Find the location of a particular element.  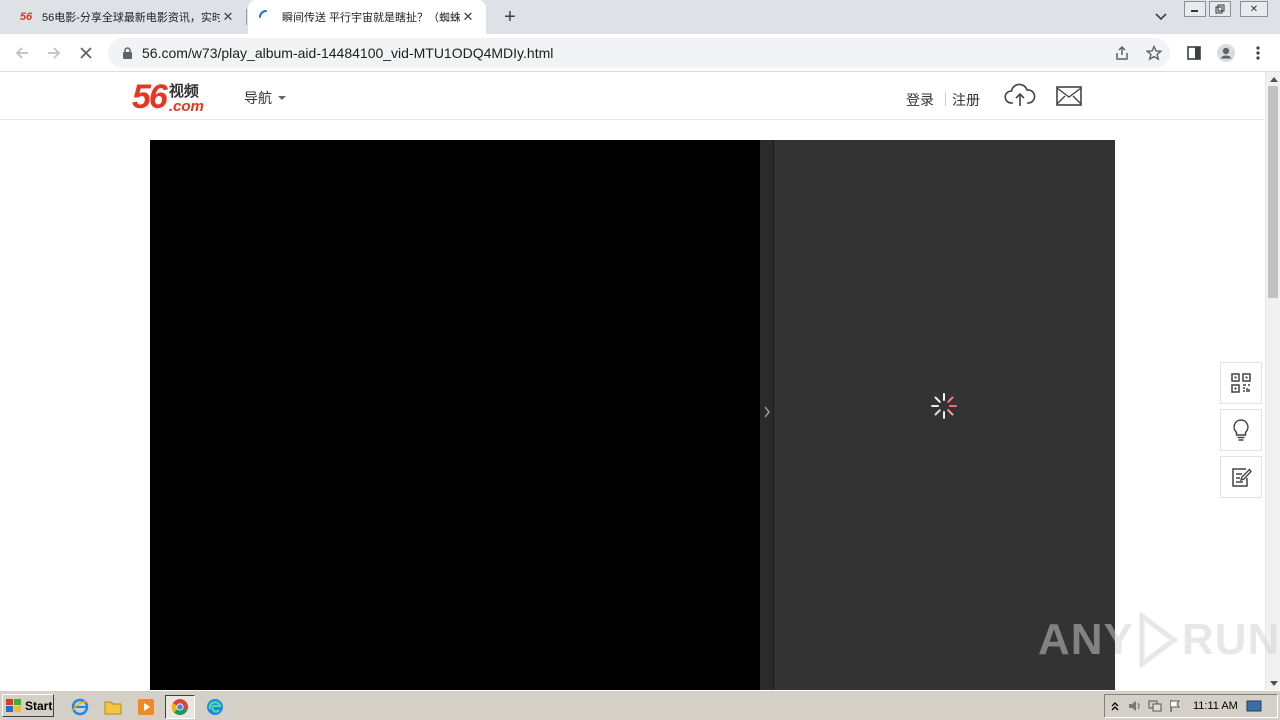

site-logo: 56 视频 .com is located at coordinates (168, 96).